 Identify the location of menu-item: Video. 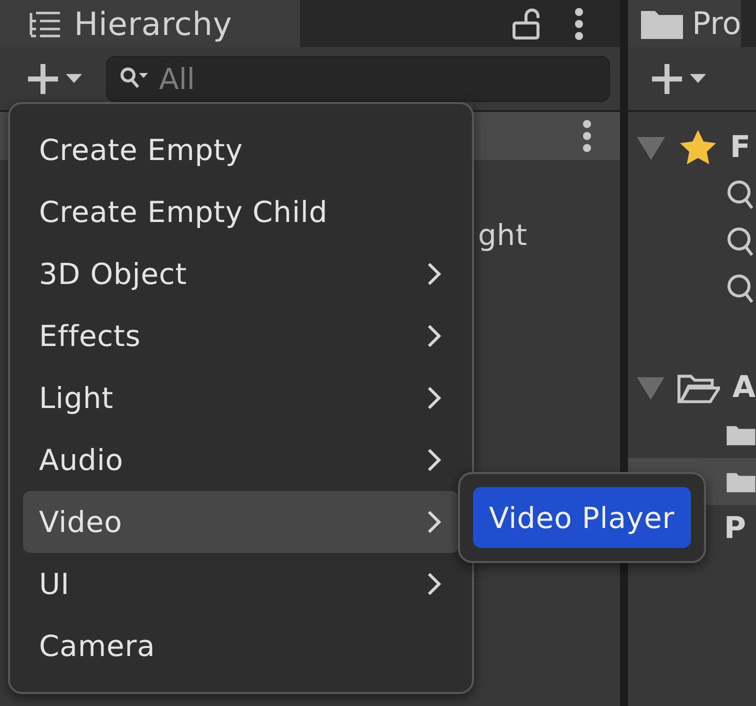
(241, 522).